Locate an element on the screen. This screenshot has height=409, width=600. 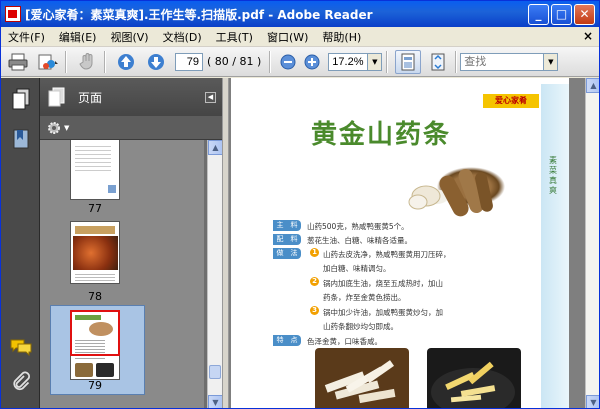
fit-page-icon is located at coordinates (408, 61).